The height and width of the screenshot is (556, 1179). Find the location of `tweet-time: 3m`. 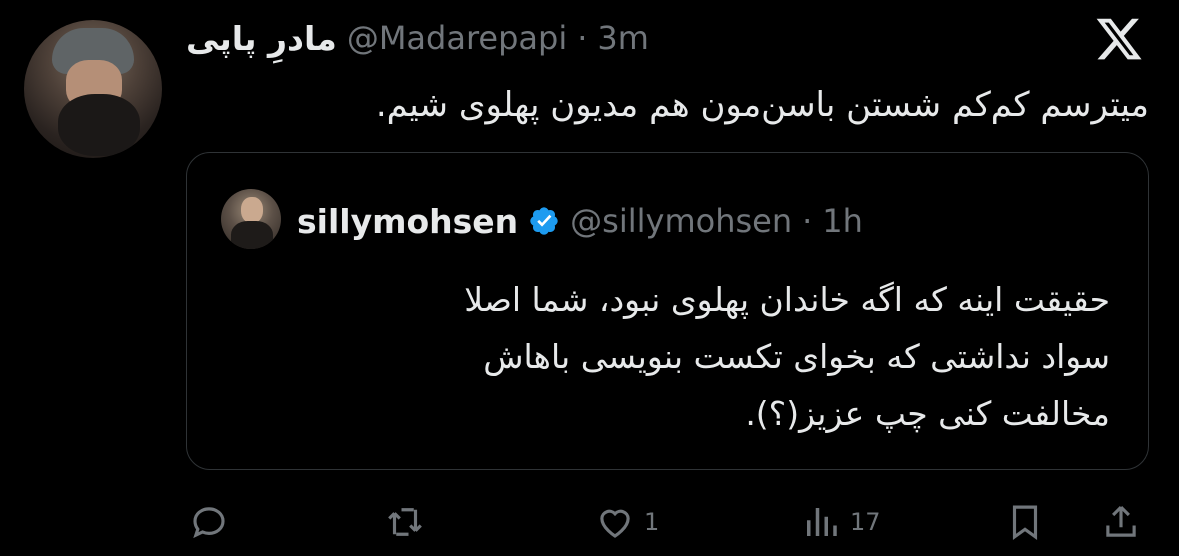

tweet-time: 3m is located at coordinates (623, 38).